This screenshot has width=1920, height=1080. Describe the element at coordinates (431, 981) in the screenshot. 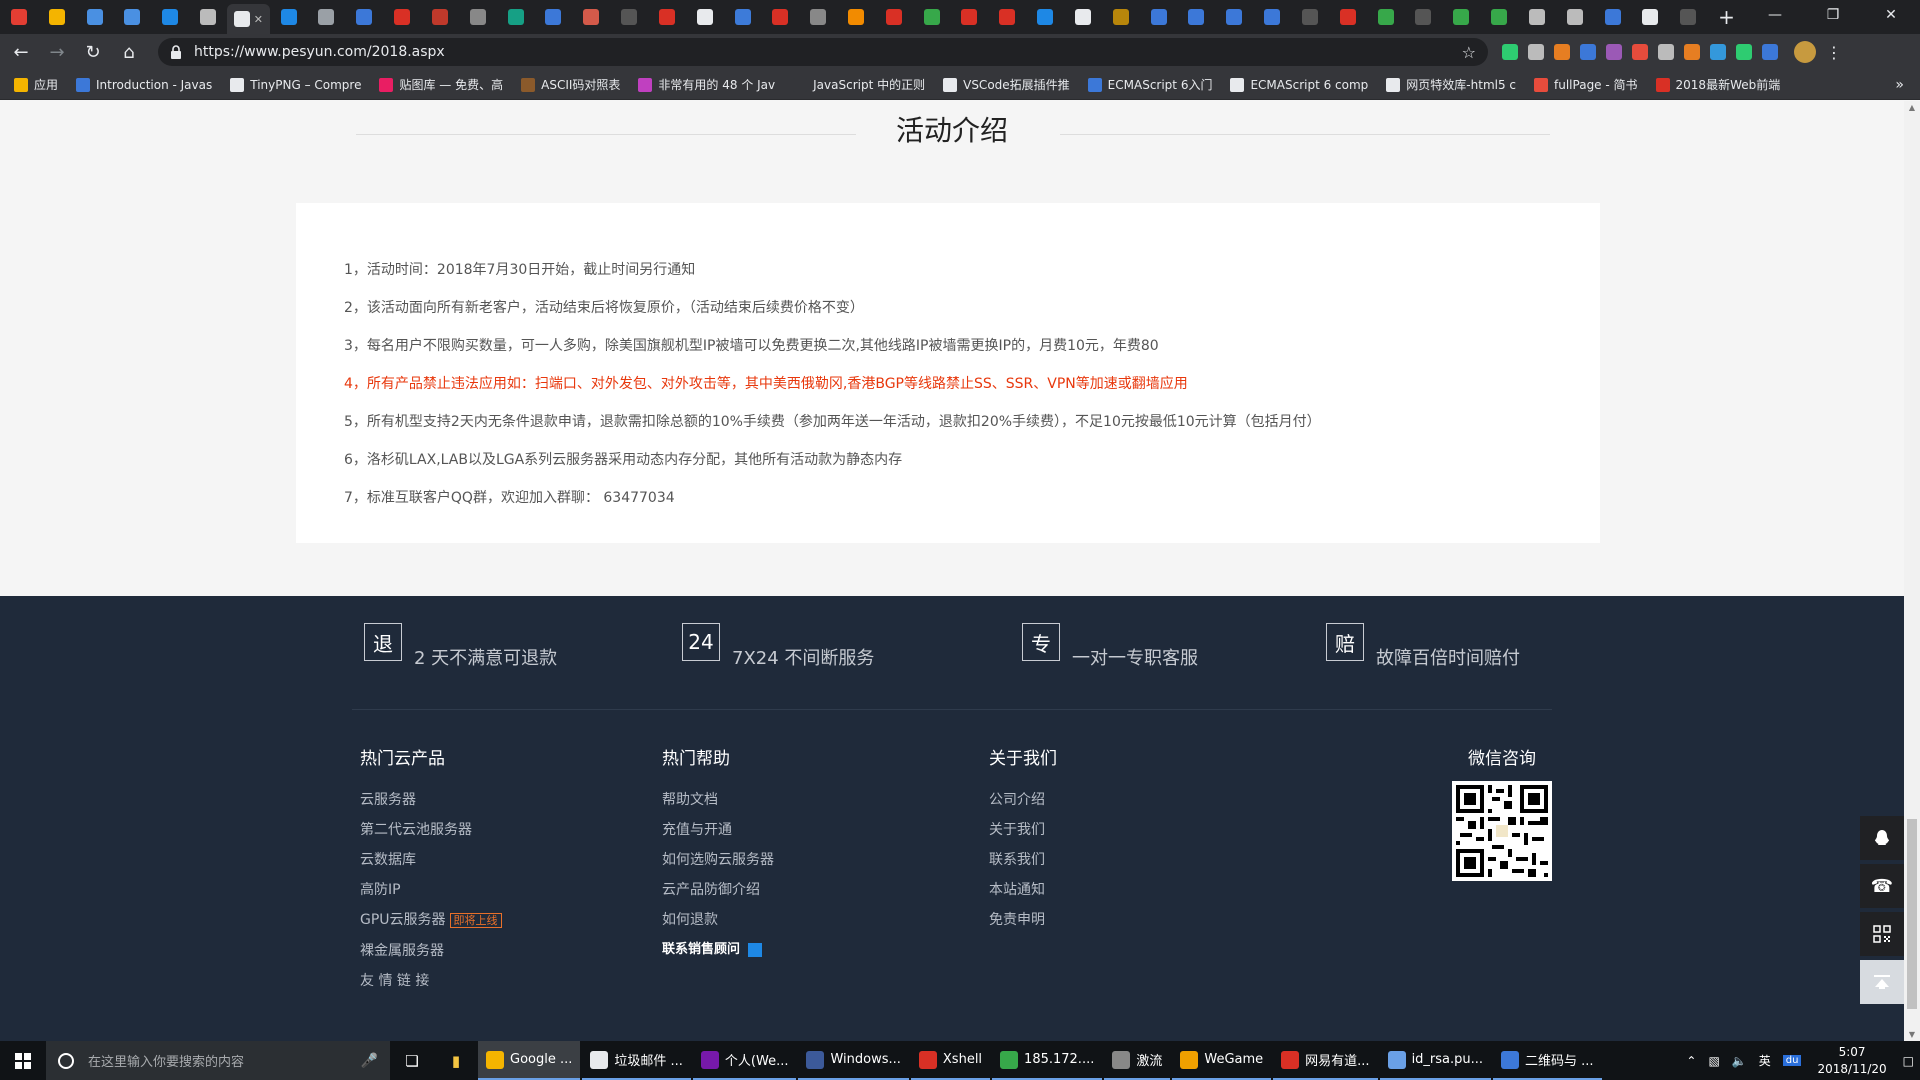

I see `footer-link-friend-links: 友 情 链 接` at that location.